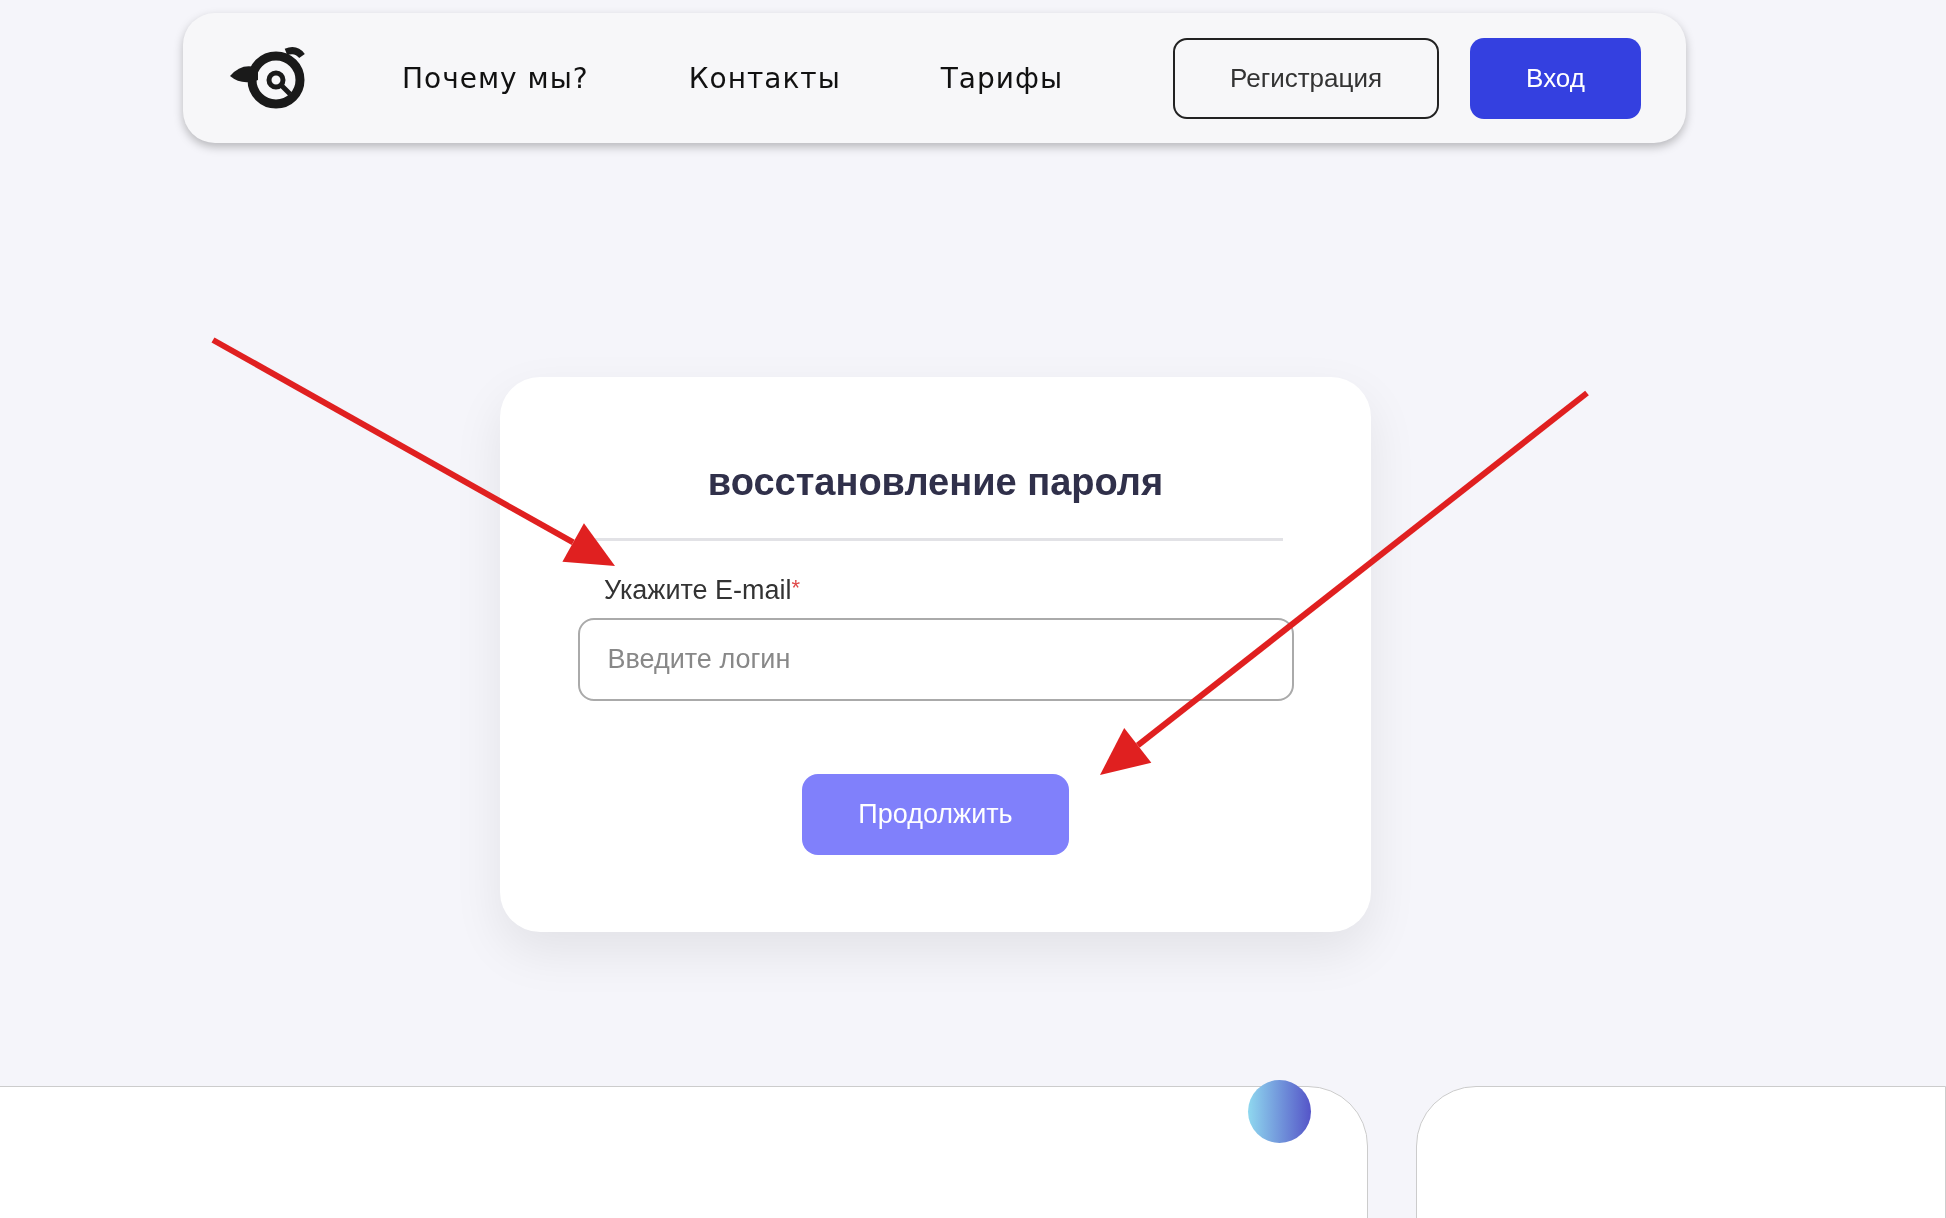 The width and height of the screenshot is (1946, 1218). I want to click on email-field: Введите логин, so click(935, 659).